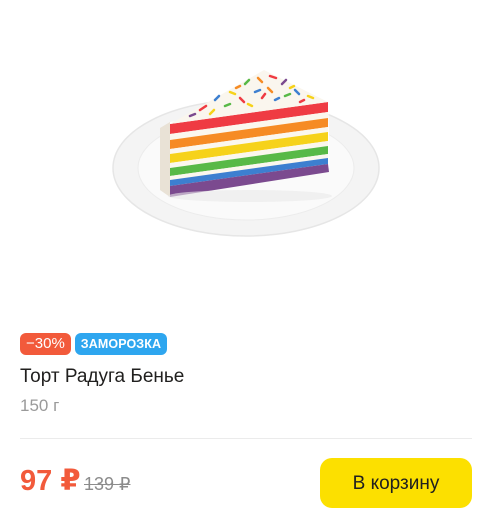  What do you see at coordinates (102, 377) in the screenshot?
I see `product-title: Торт Радуга Бенье` at bounding box center [102, 377].